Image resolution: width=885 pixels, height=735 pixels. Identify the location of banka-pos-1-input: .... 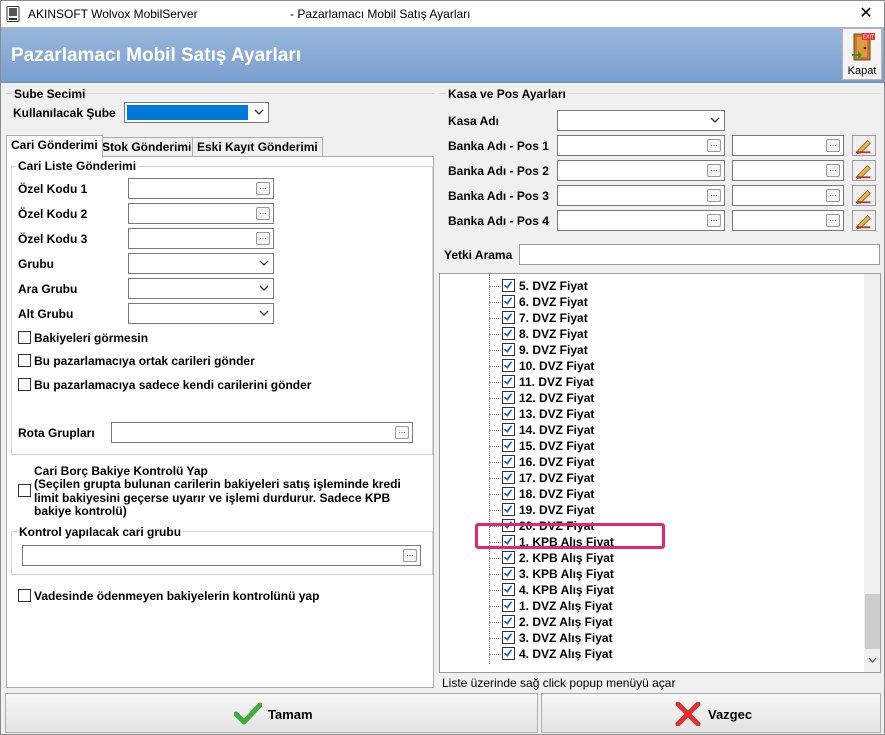
(641, 145).